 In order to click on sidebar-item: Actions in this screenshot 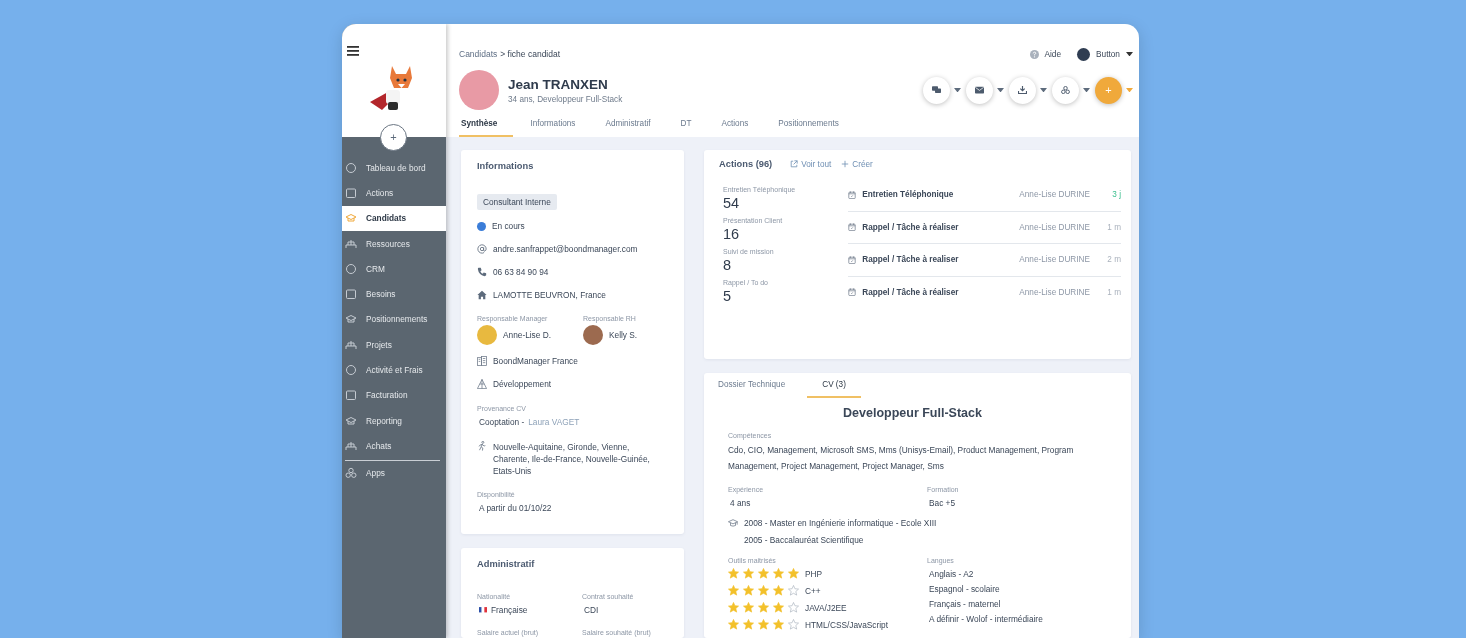, I will do `click(394, 193)`.